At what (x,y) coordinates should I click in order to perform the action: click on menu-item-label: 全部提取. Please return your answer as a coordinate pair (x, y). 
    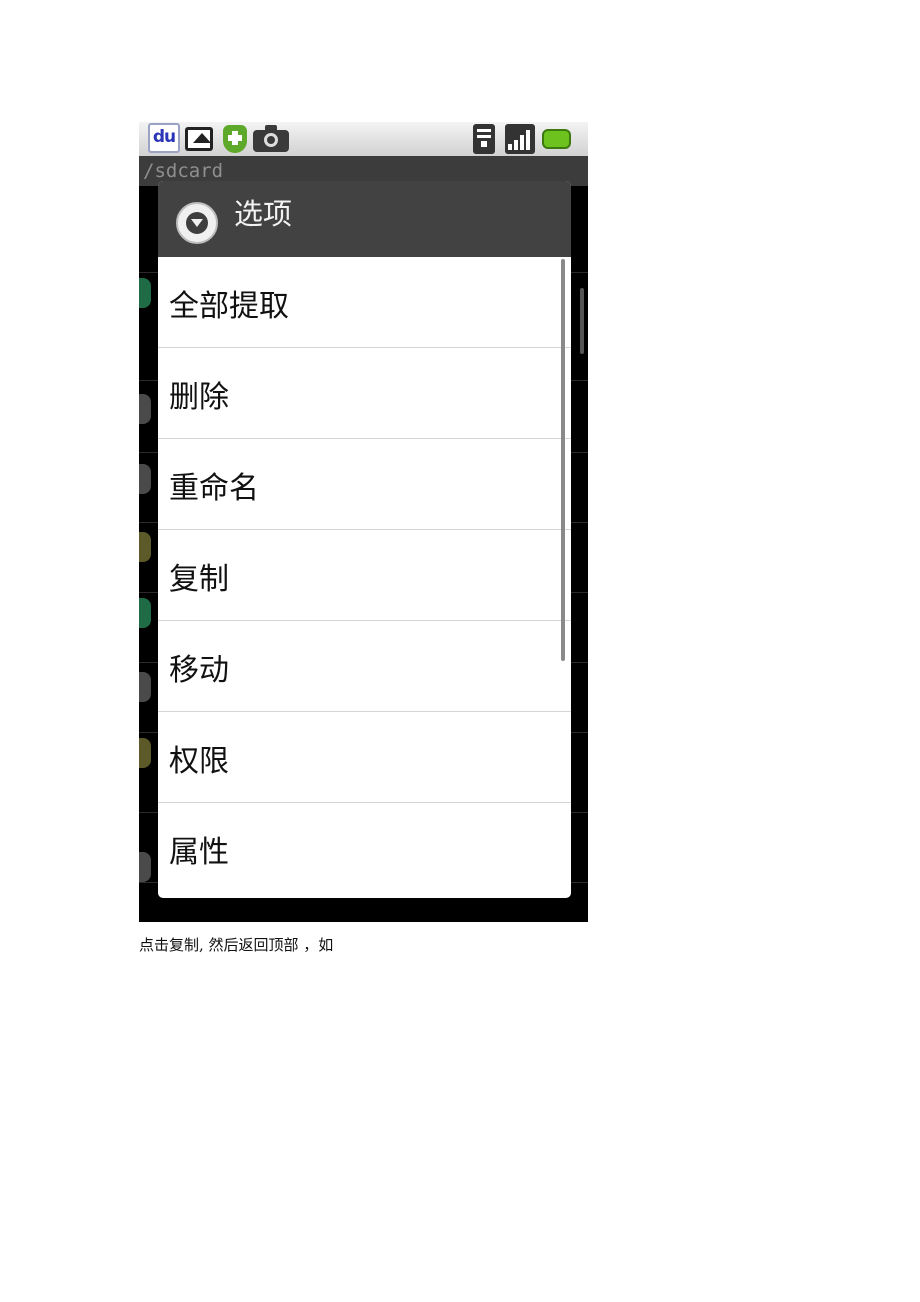
    Looking at the image, I should click on (229, 306).